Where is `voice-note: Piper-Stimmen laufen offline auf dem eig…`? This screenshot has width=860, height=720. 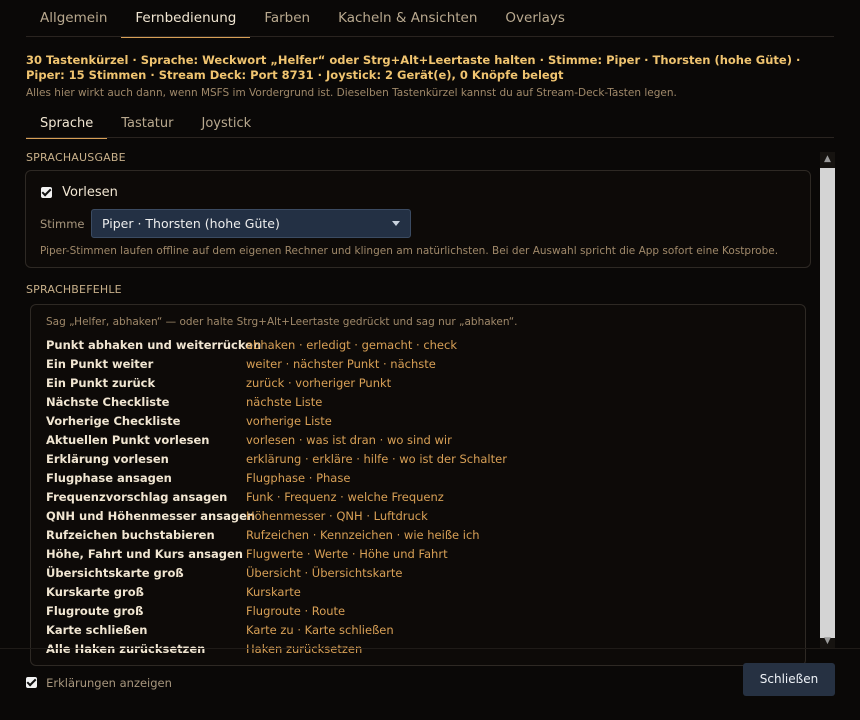 voice-note: Piper-Stimmen laufen offline auf dem eig… is located at coordinates (409, 251).